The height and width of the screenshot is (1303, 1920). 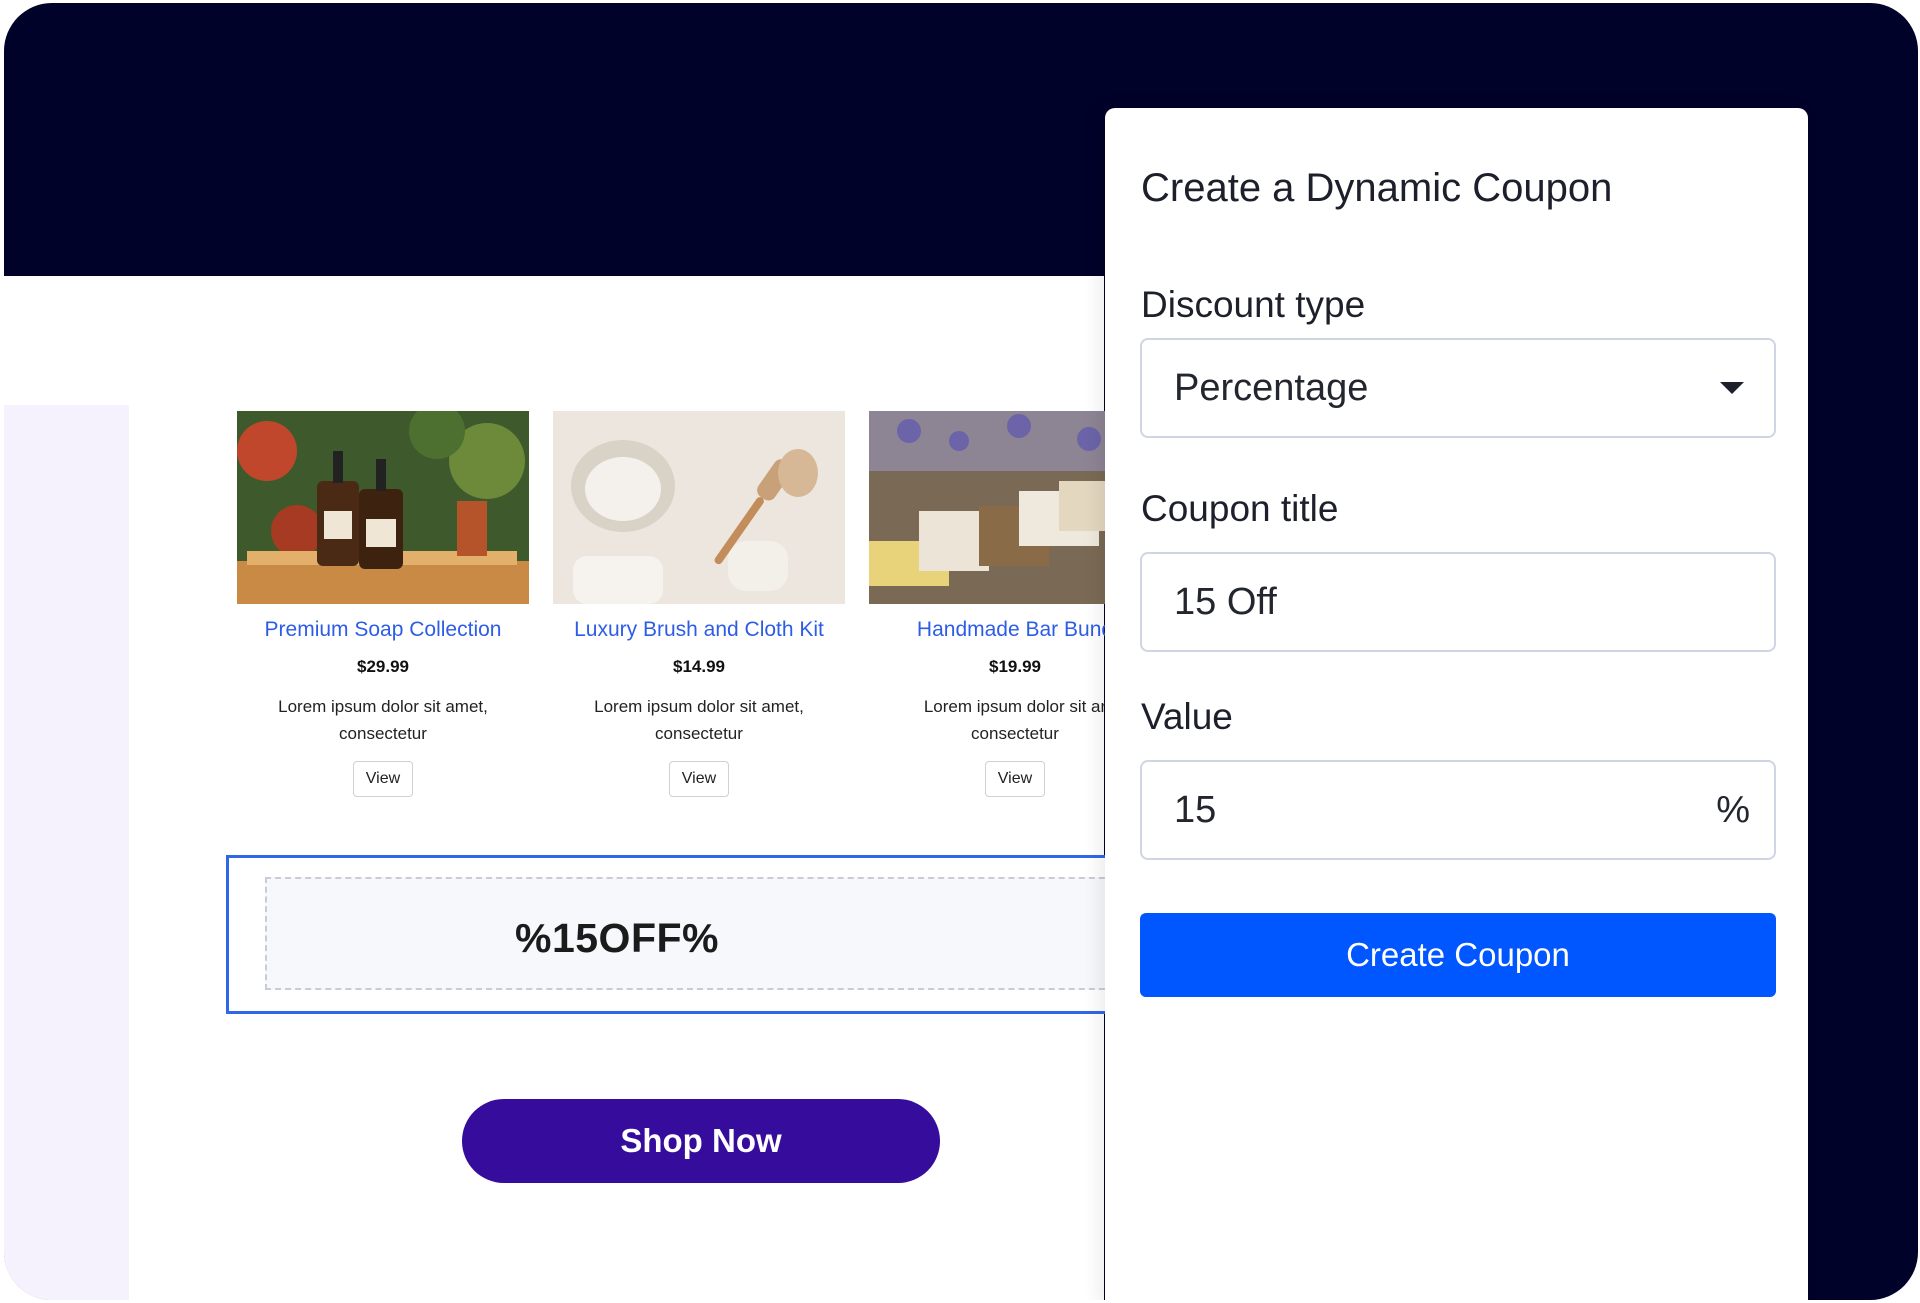 What do you see at coordinates (699, 666) in the screenshot?
I see `product-price: $14.99` at bounding box center [699, 666].